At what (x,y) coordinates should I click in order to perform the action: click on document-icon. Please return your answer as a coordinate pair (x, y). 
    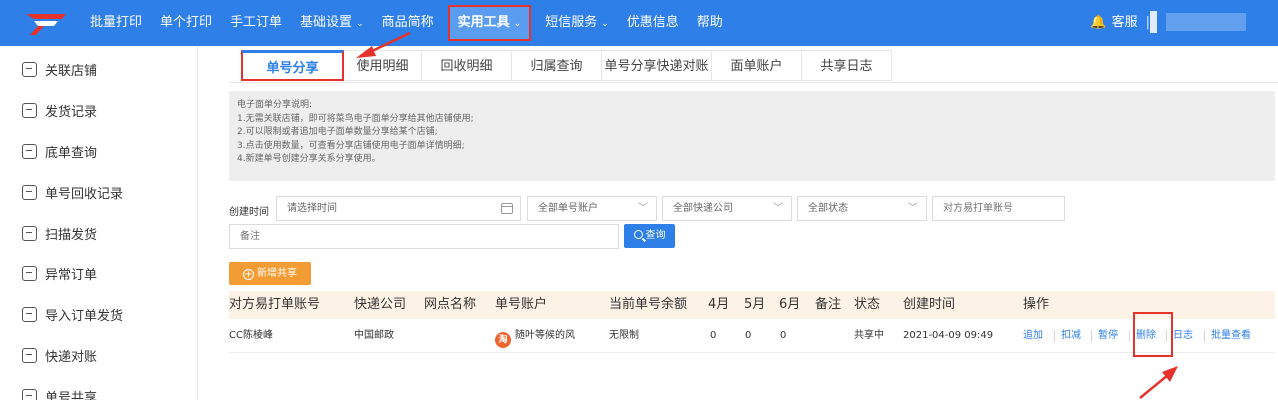
    Looking at the image, I should click on (29, 151).